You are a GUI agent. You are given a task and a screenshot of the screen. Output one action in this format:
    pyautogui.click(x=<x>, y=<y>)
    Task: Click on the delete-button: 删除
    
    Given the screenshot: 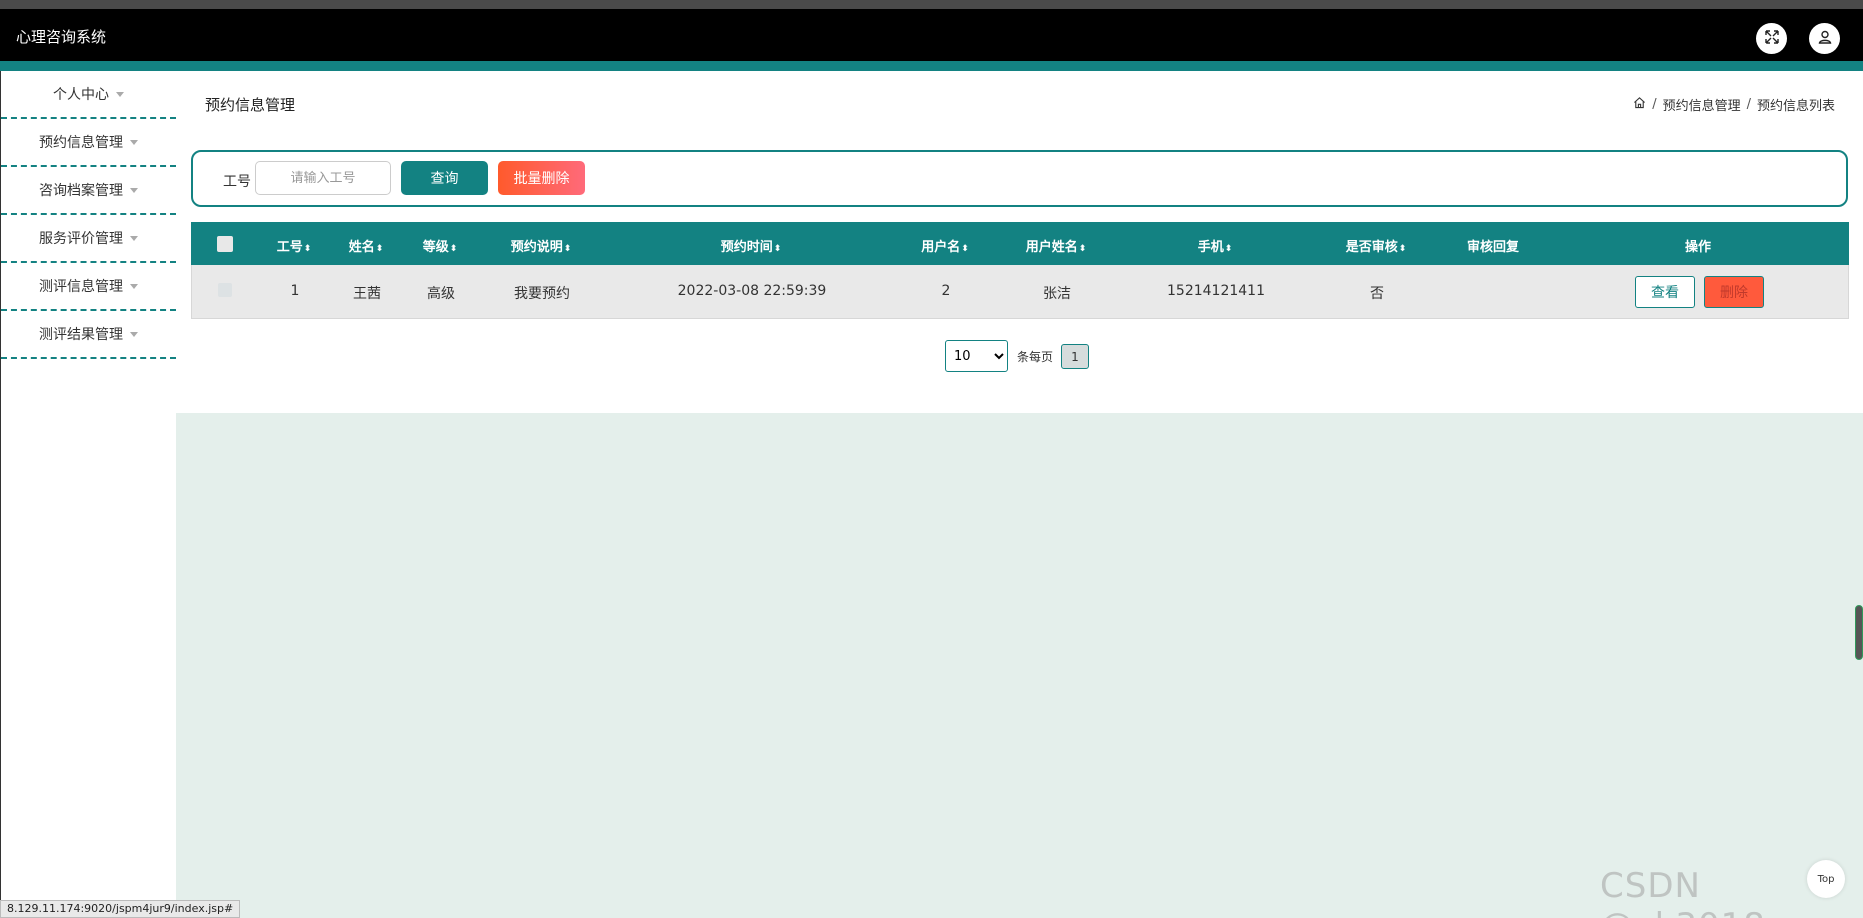 What is the action you would take?
    pyautogui.click(x=1734, y=292)
    